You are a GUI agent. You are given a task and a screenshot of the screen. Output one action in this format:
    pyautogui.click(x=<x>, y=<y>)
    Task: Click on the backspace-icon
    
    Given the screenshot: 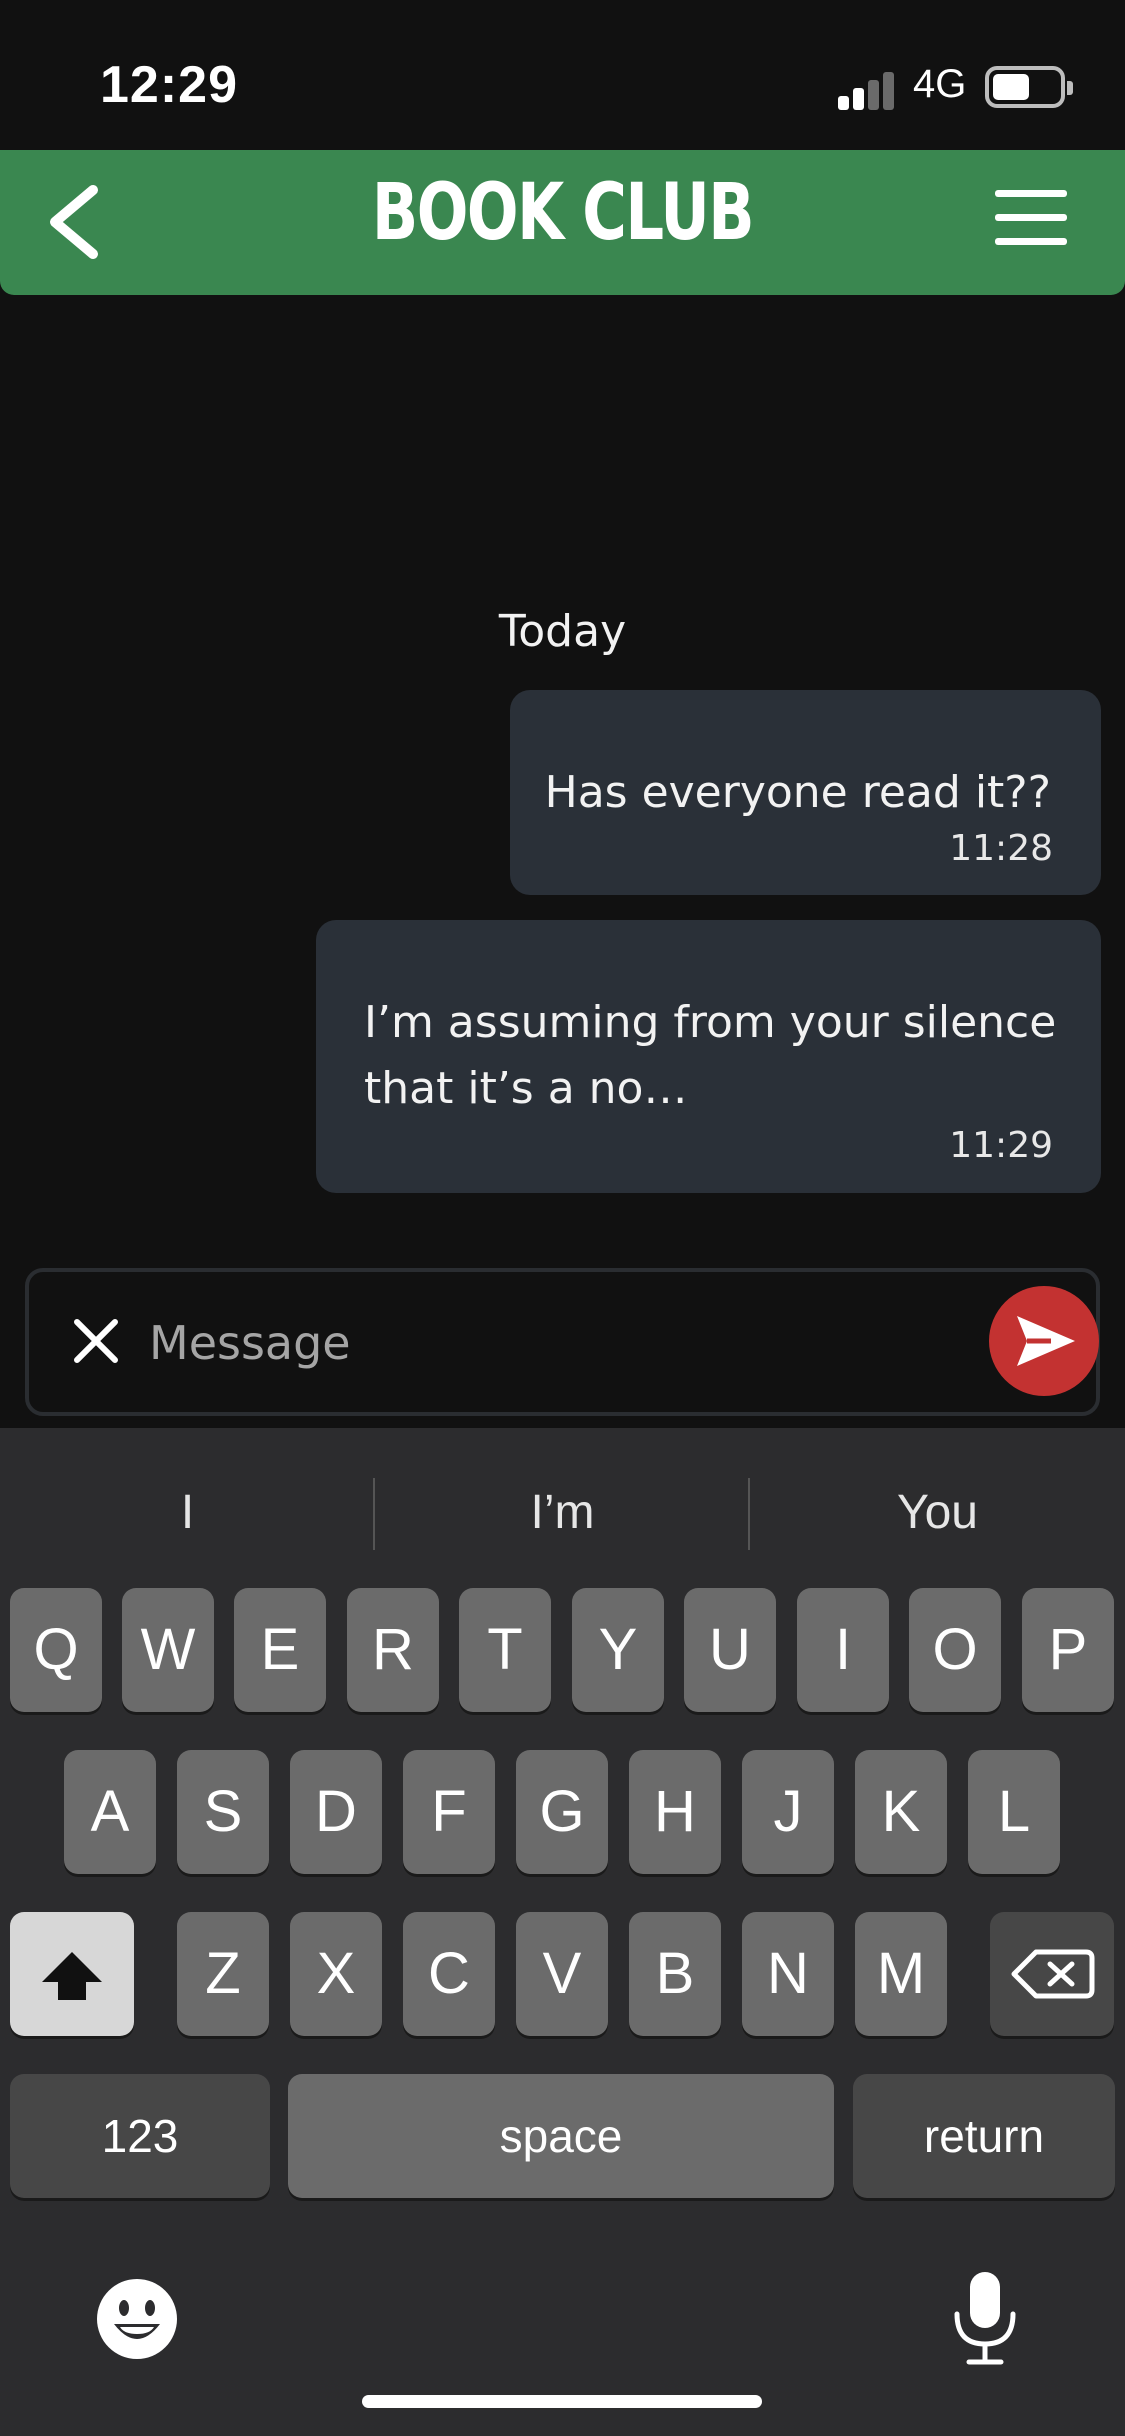 What is the action you would take?
    pyautogui.click(x=1053, y=1974)
    